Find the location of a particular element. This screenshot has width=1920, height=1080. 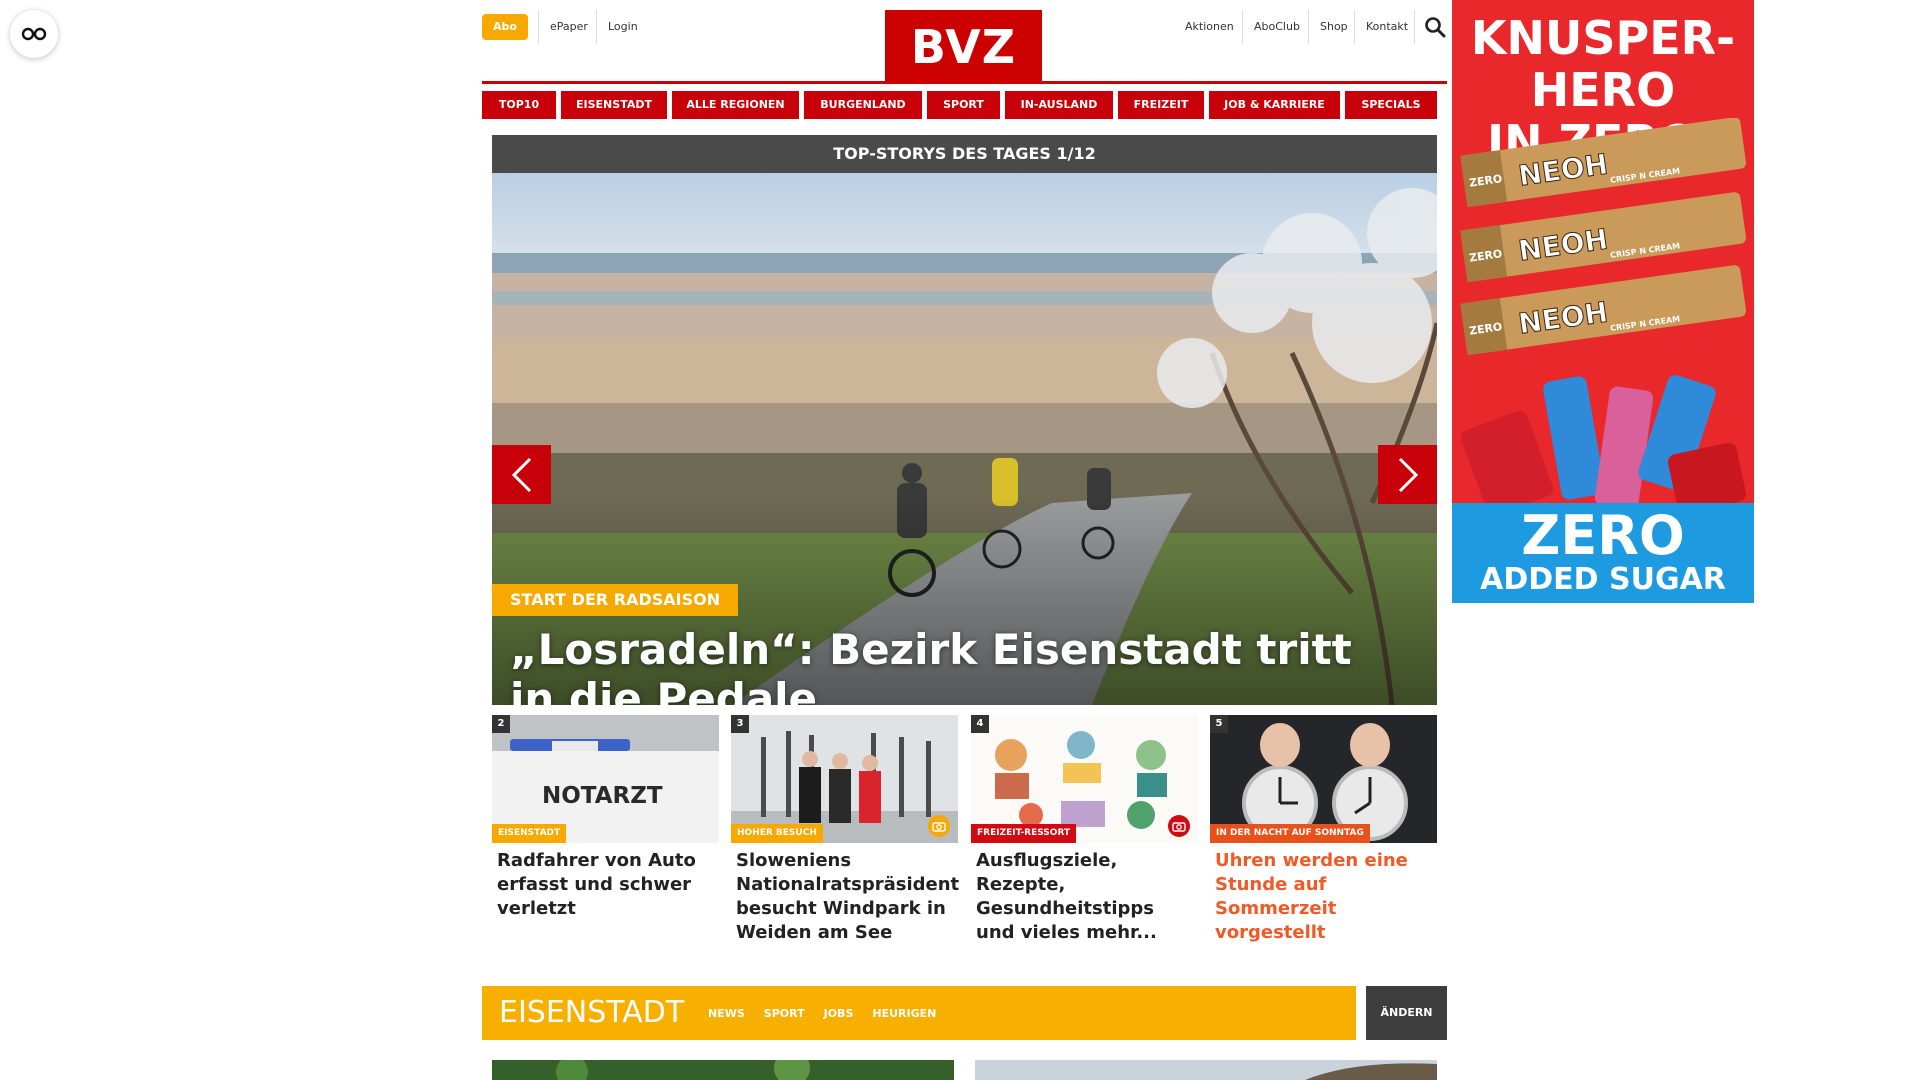

teaser-number: 5 is located at coordinates (1219, 724).